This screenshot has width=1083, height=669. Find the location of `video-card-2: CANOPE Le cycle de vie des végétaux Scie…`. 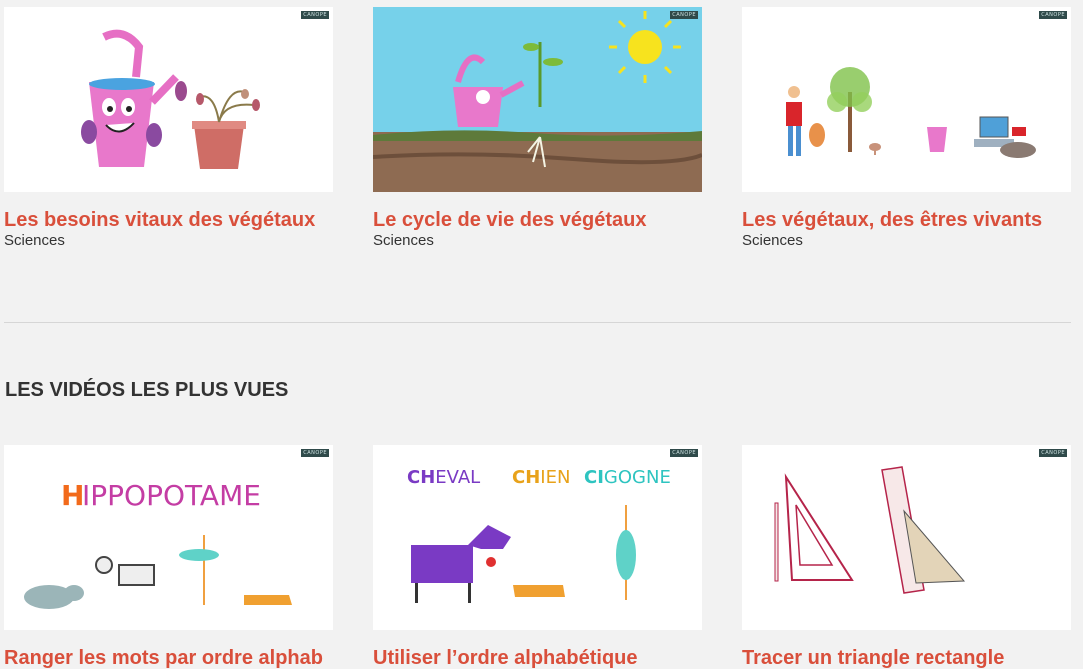

video-card-2: CANOPE Le cycle de vie des végétaux Scie… is located at coordinates (537, 128).